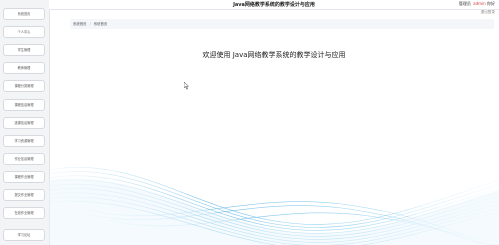 The height and width of the screenshot is (245, 499). I want to click on breadcrumb: 系统首页 / 系统首页, so click(282, 24).